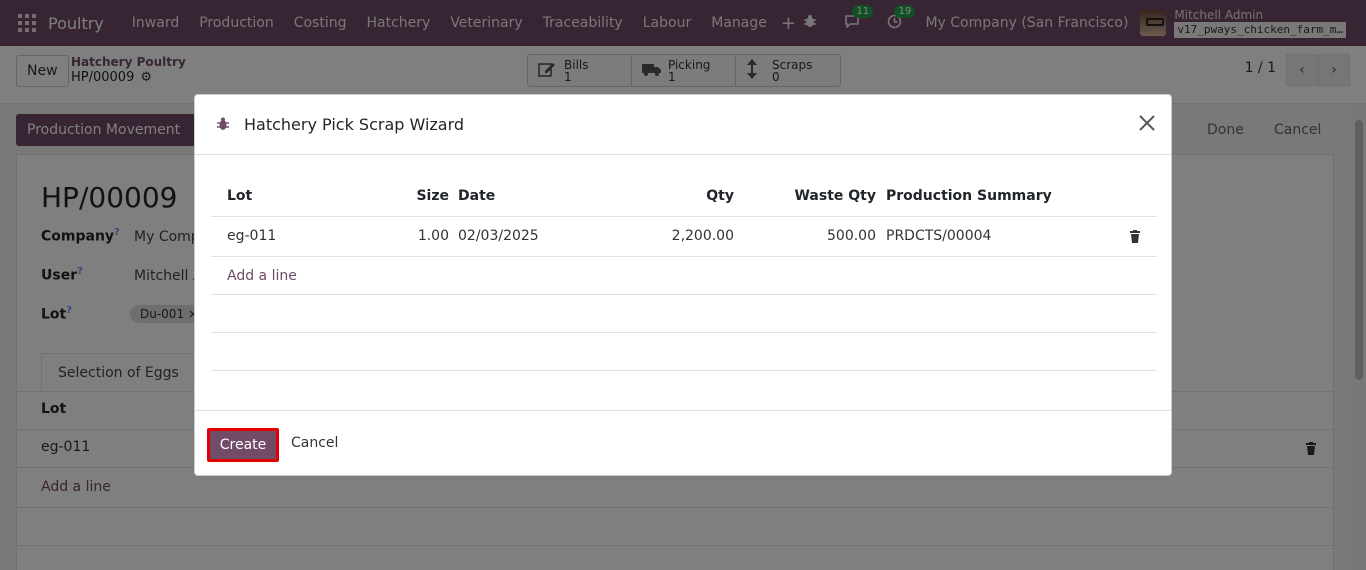 The width and height of the screenshot is (1366, 570). Describe the element at coordinates (851, 236) in the screenshot. I see `cell-waste-qty: 500.00` at that location.